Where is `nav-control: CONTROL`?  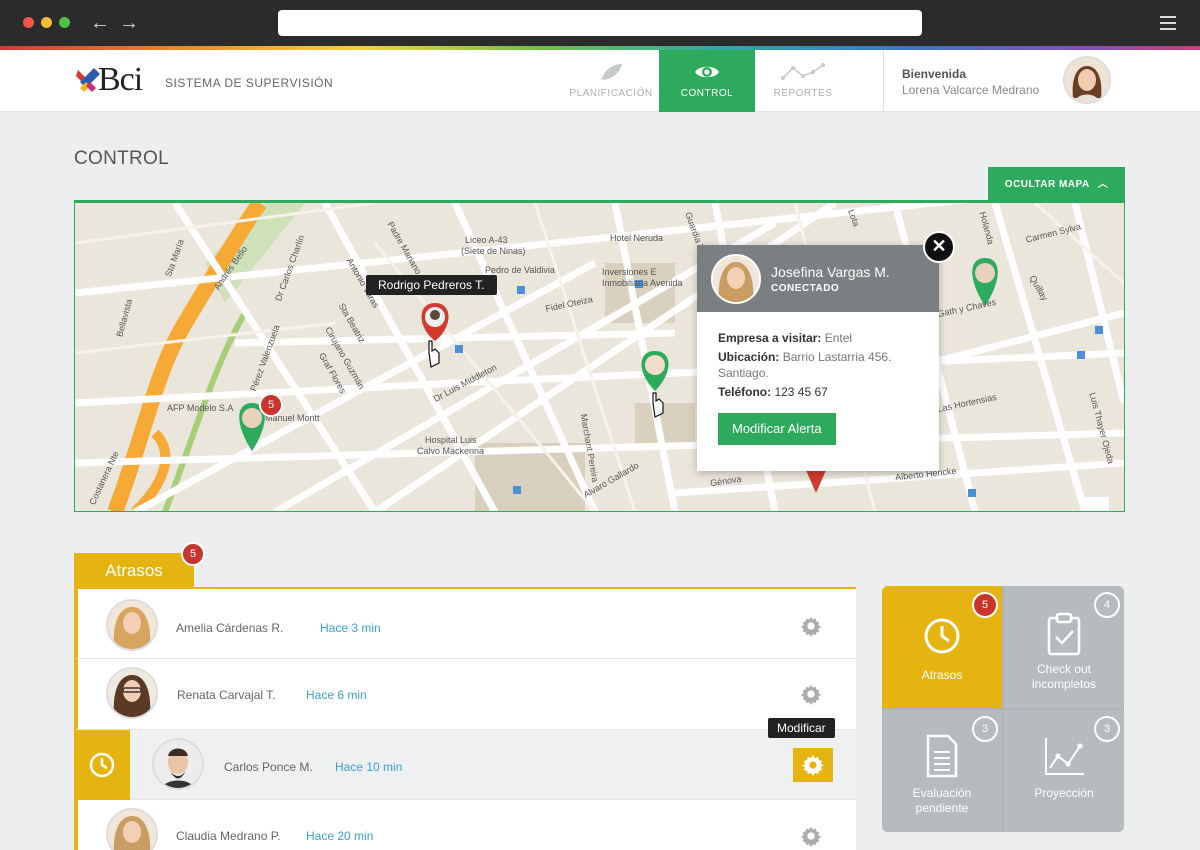
nav-control: CONTROL is located at coordinates (707, 81).